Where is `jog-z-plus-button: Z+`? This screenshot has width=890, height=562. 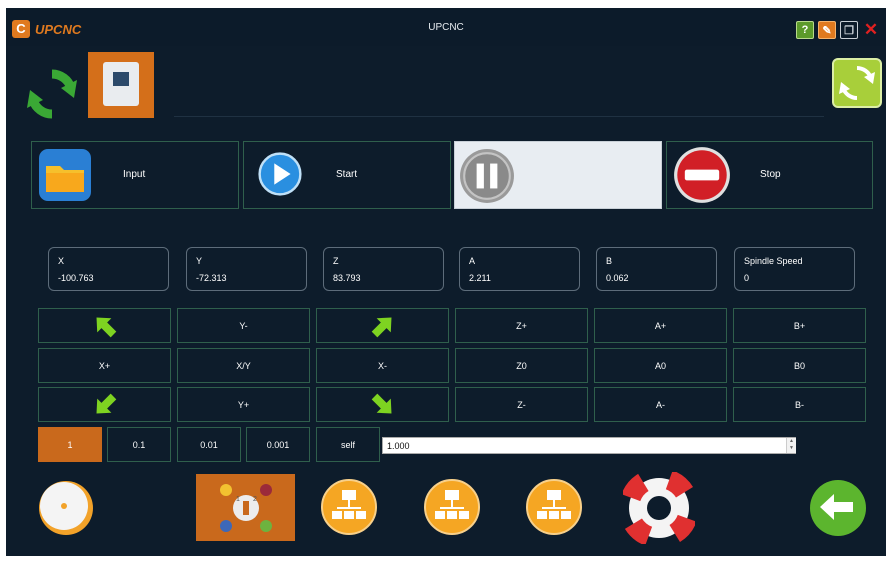 jog-z-plus-button: Z+ is located at coordinates (521, 325).